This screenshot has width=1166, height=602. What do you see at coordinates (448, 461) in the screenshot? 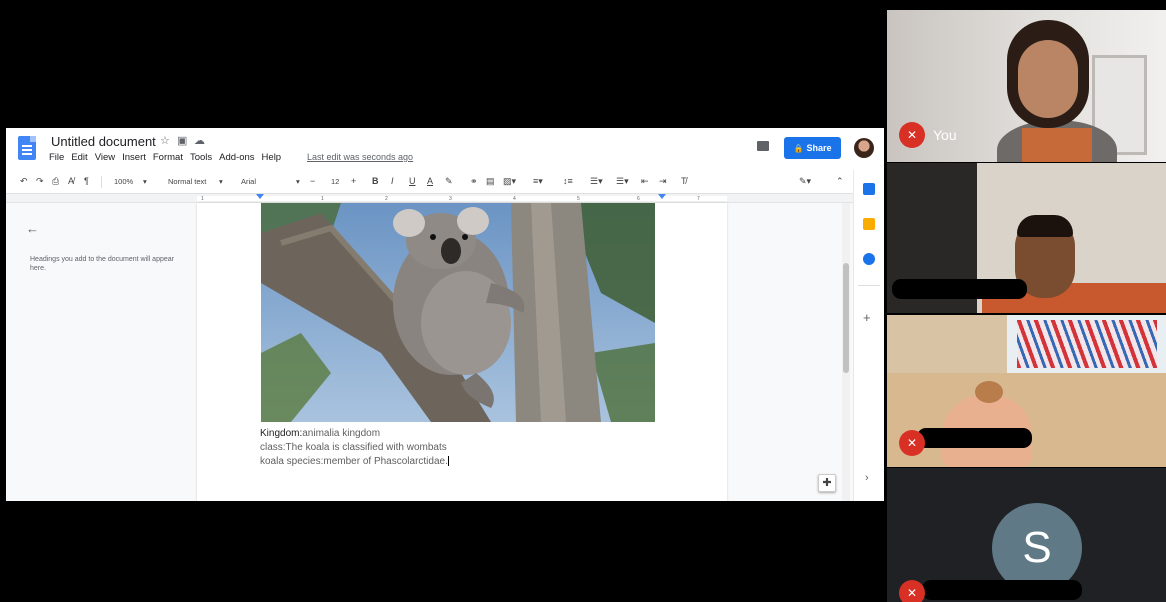
I see `text-cursor` at bounding box center [448, 461].